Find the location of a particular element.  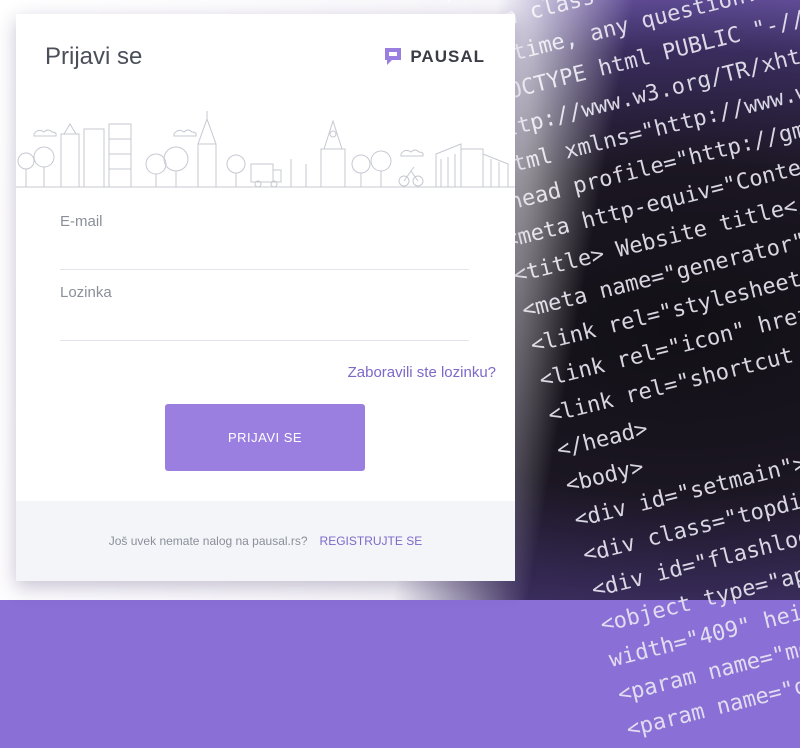

login-form: E-mail Lozinka Zaboravili ste lozinku? is located at coordinates (278, 290).